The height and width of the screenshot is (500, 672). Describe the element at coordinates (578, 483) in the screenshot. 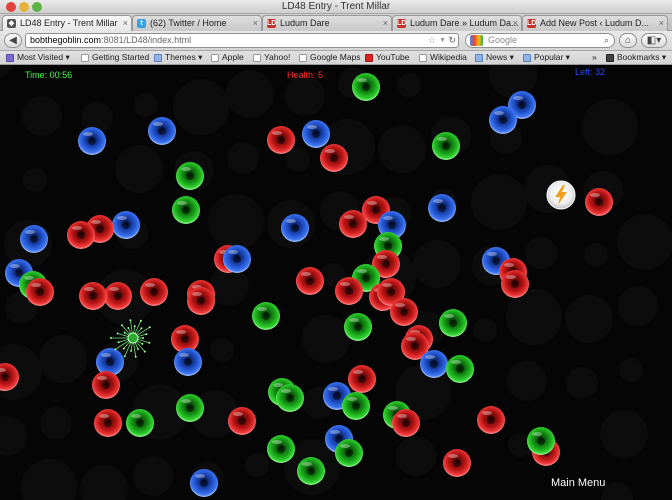

I see `main-menu-button: Main Menu` at that location.